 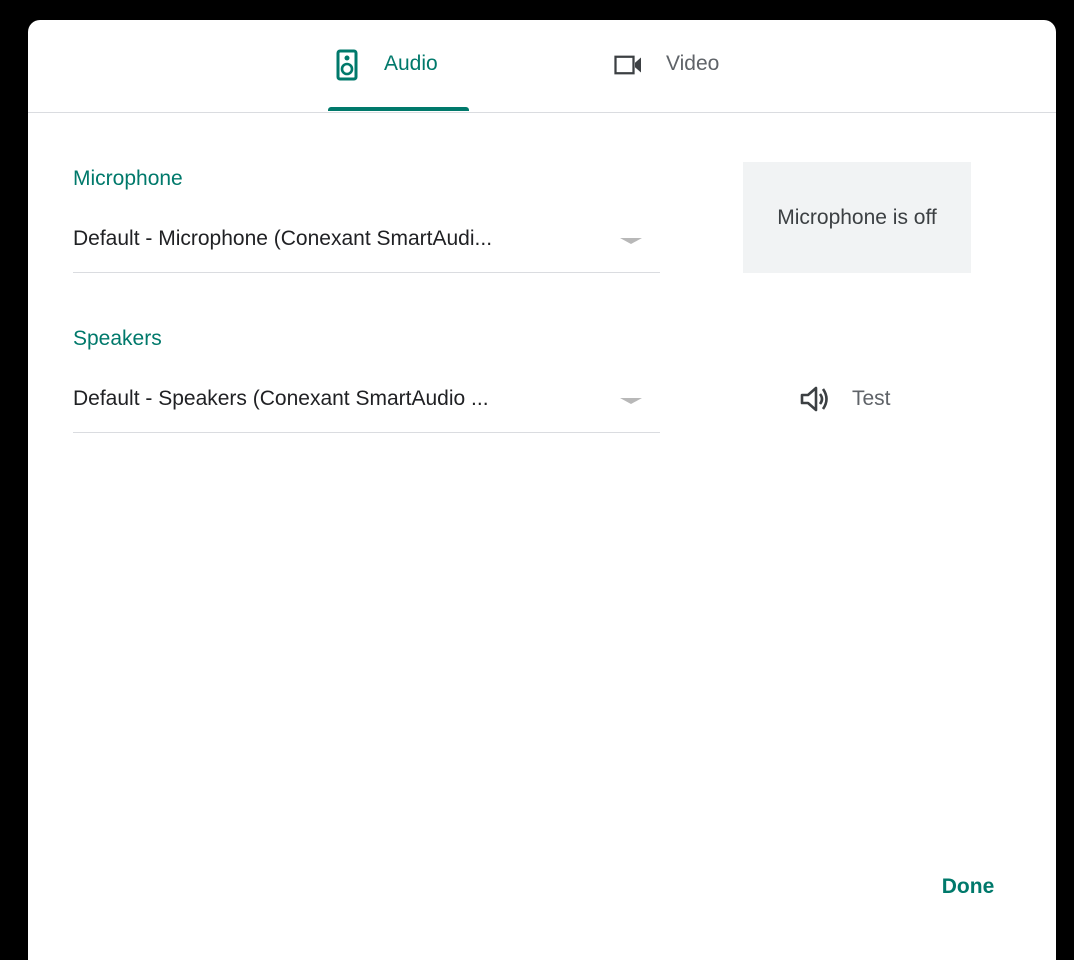 What do you see at coordinates (815, 399) in the screenshot?
I see `volume-icon` at bounding box center [815, 399].